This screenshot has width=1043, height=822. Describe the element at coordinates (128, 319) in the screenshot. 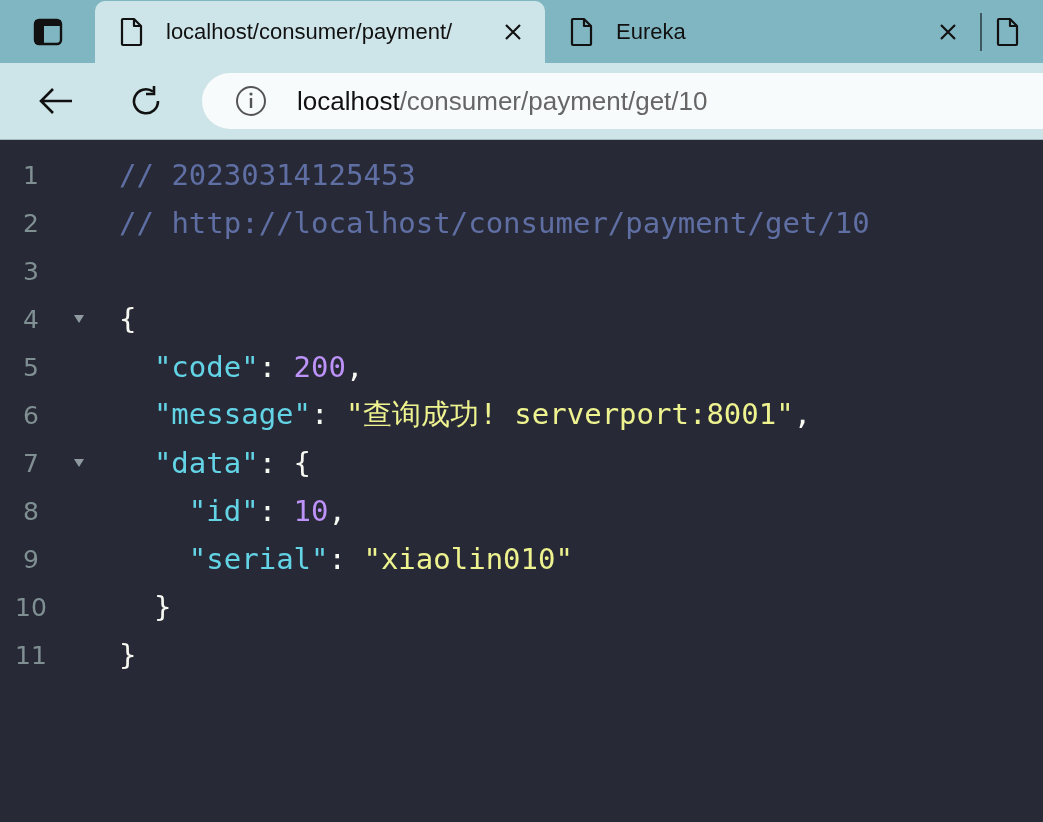

I see `code-punctuation: {` at that location.